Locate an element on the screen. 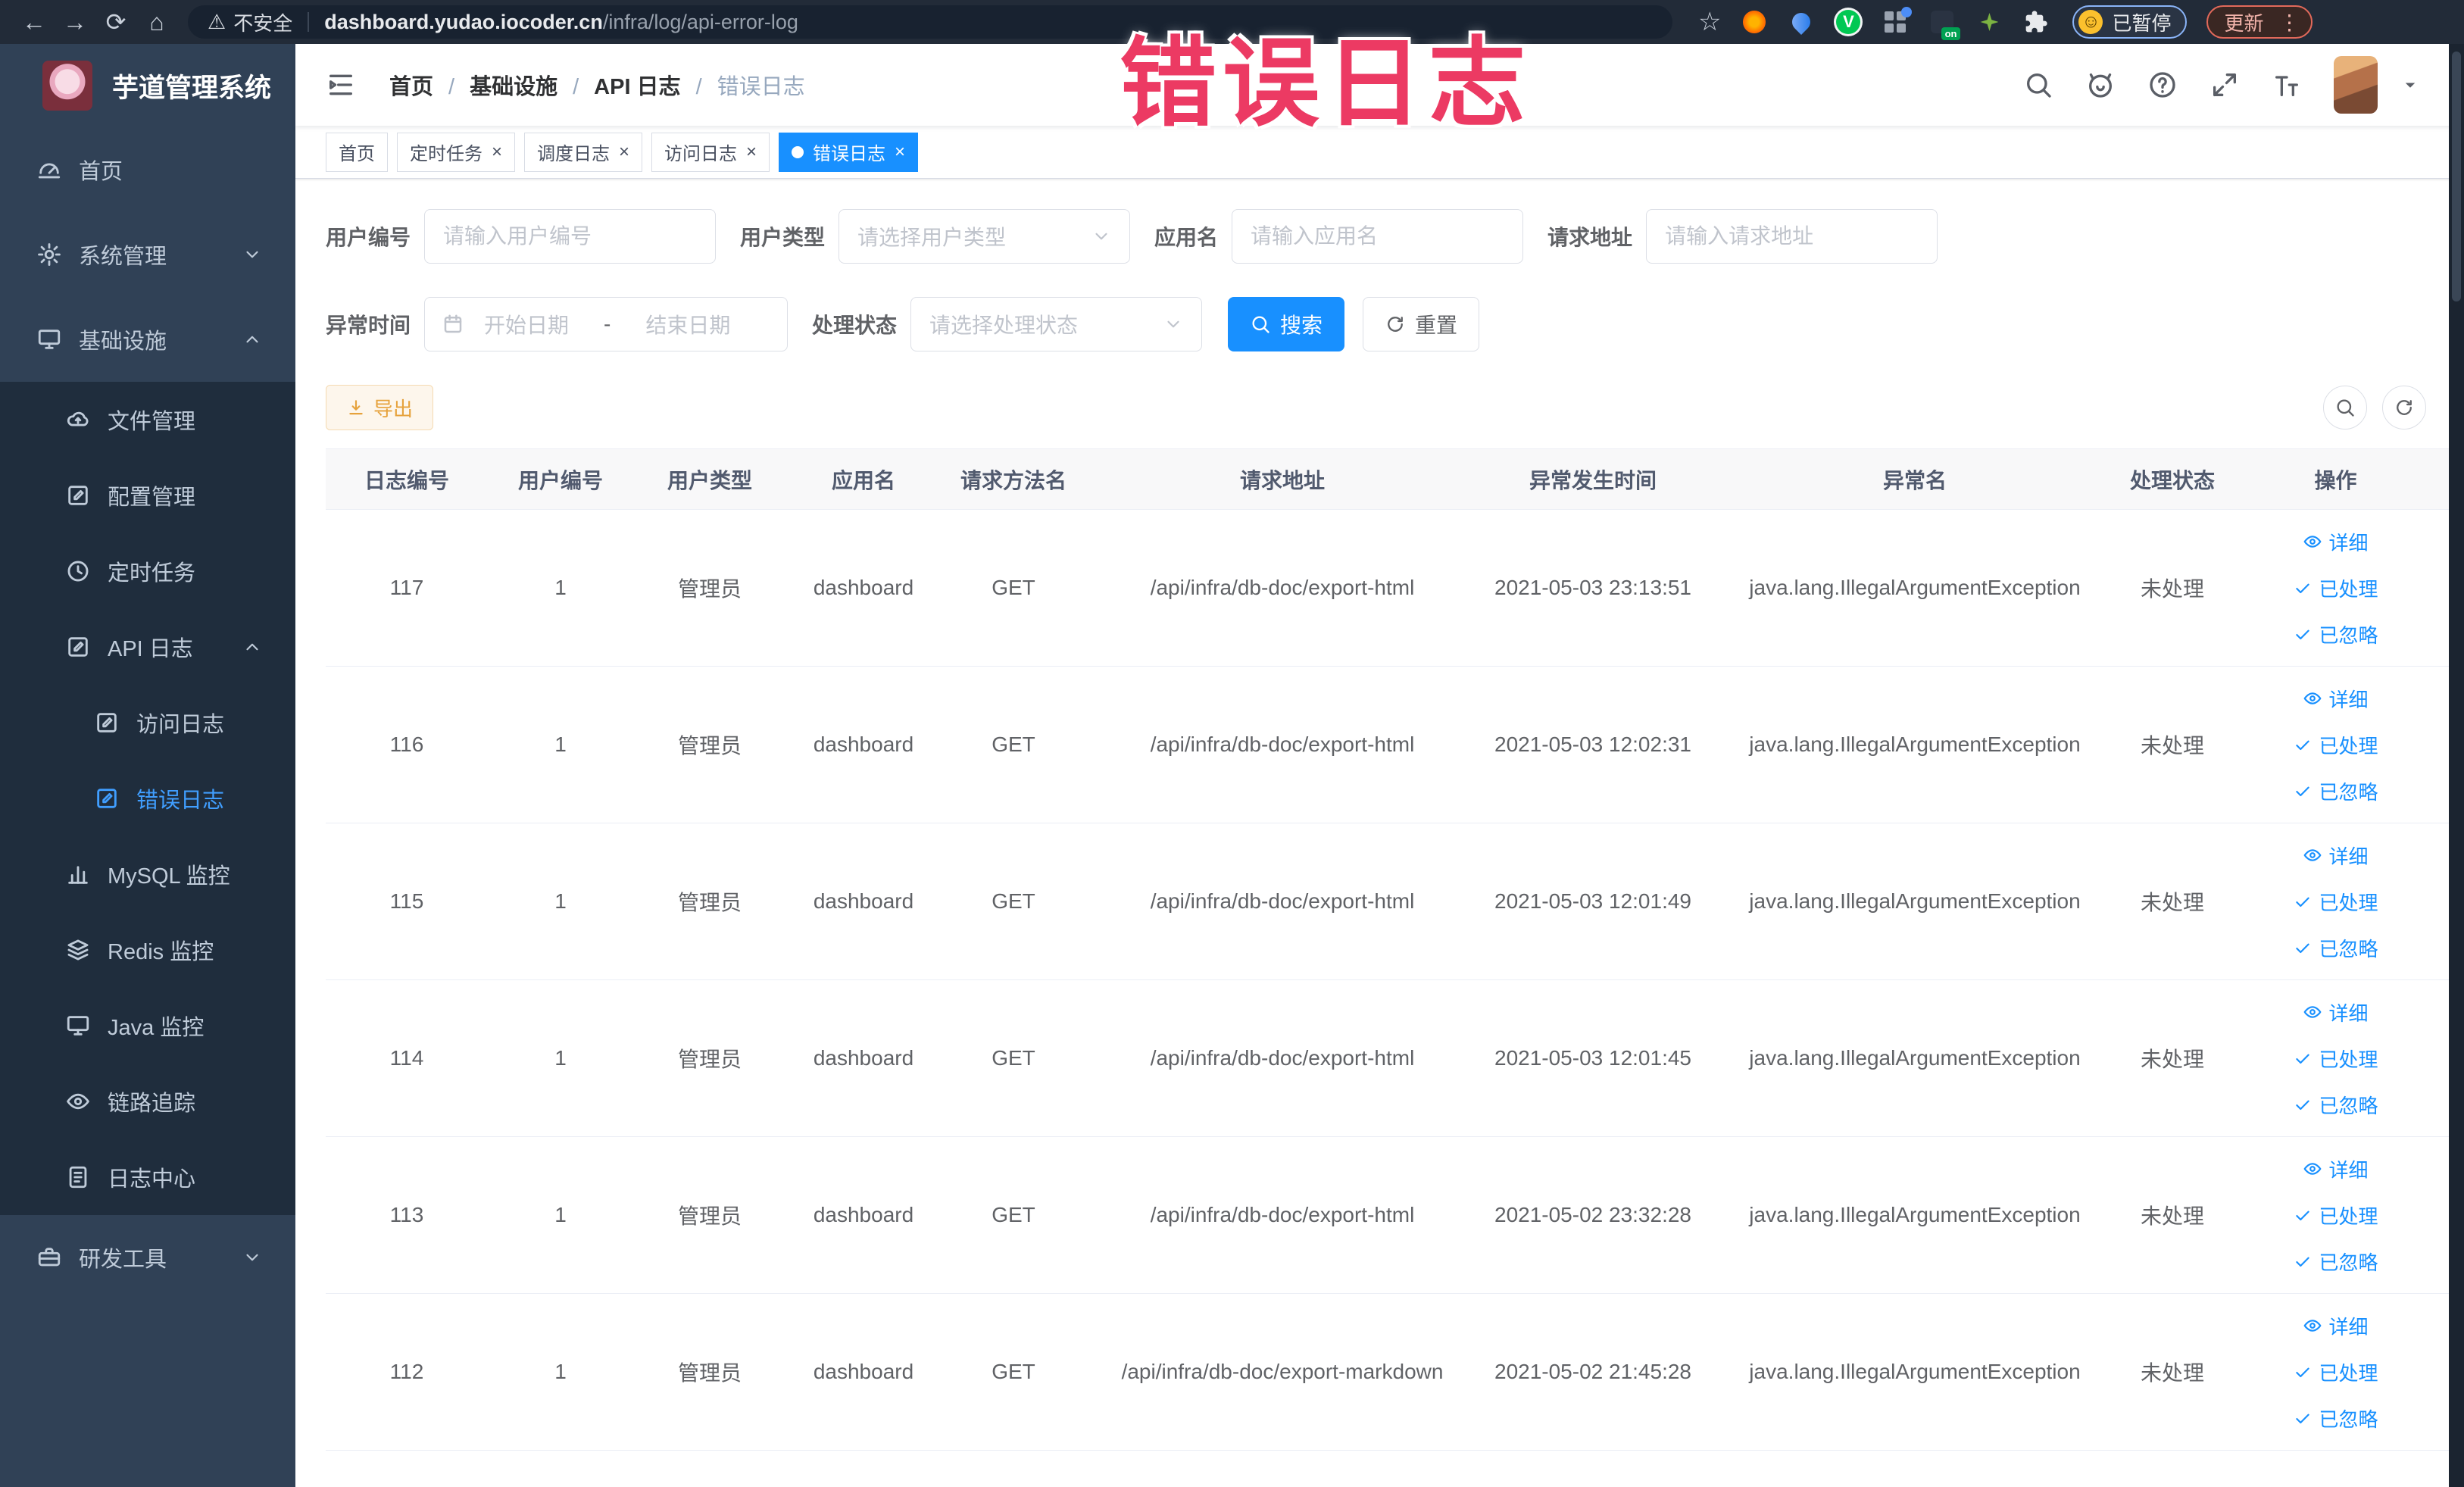 Image resolution: width=2464 pixels, height=1487 pixels. extension-grid-icon is located at coordinates (1897, 21).